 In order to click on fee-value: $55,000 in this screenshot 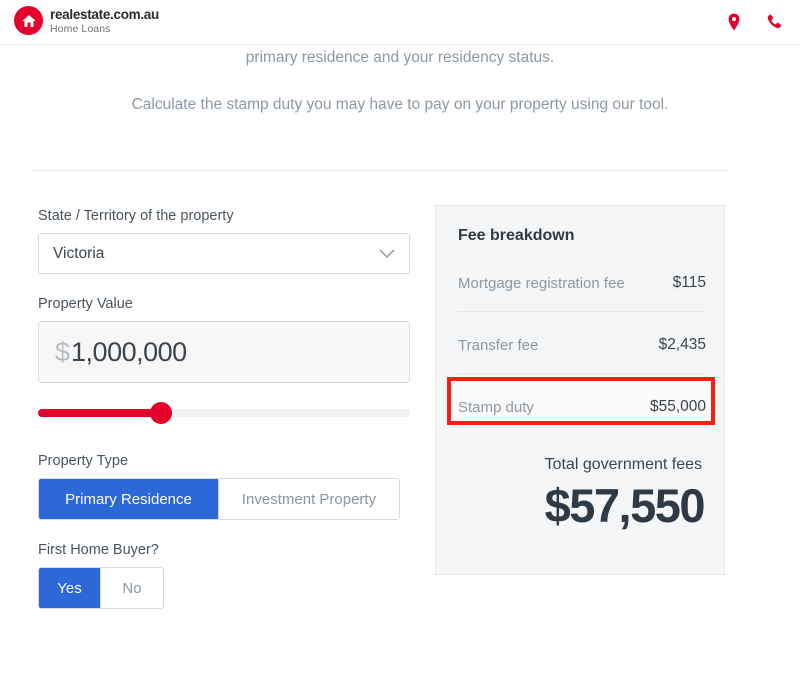, I will do `click(677, 406)`.